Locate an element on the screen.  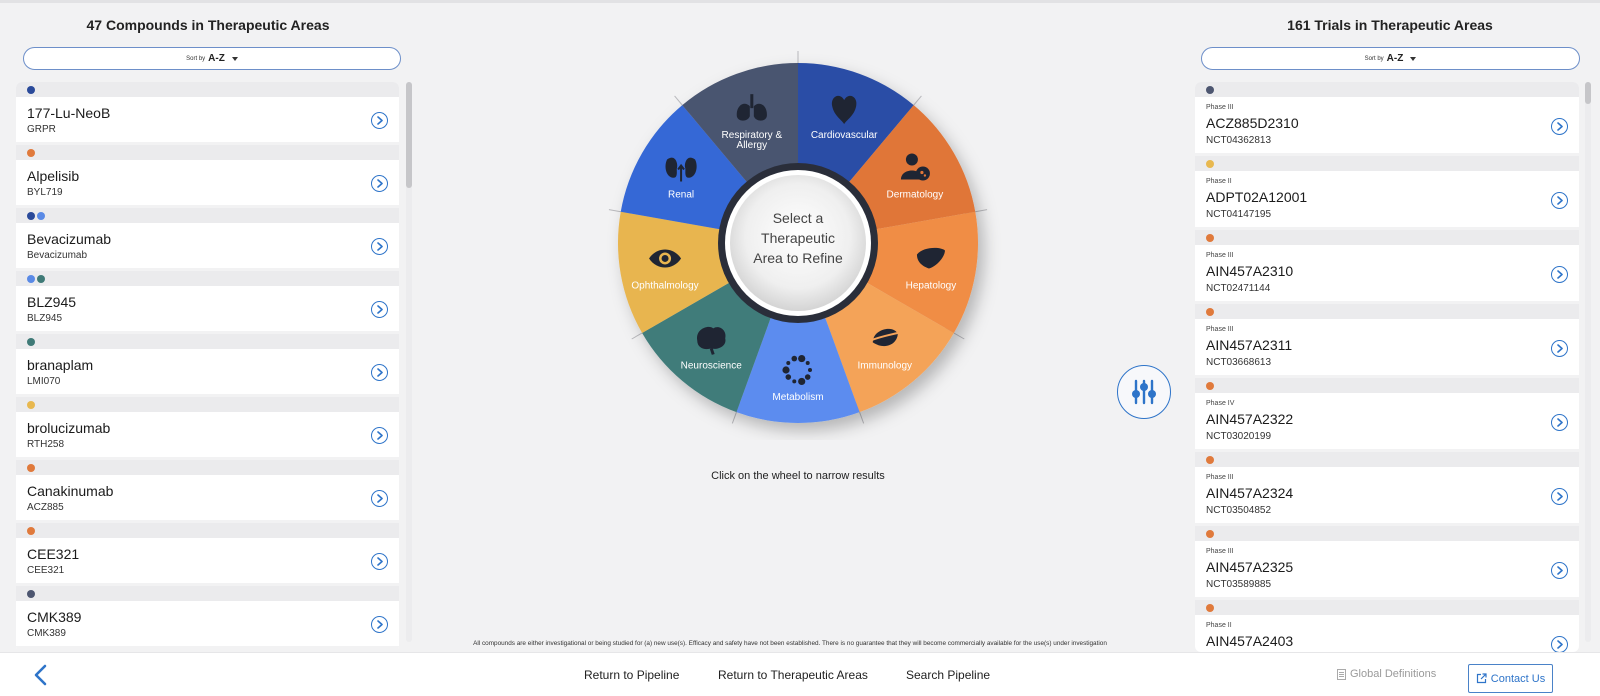
compound-item: branaplam LMI070 is located at coordinates (207, 365).